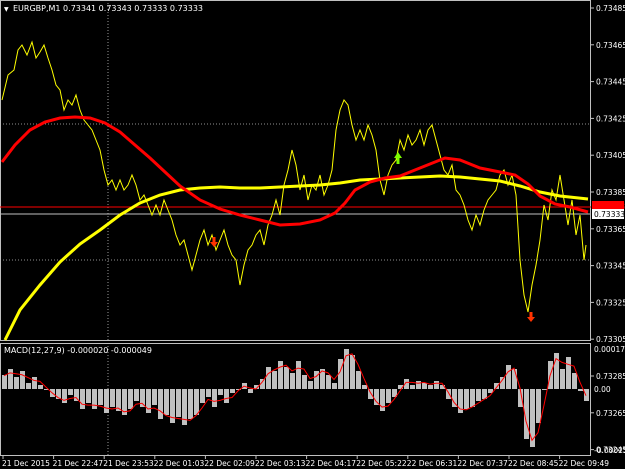  I want to click on price-axis-label: 0.73365, so click(610, 229).